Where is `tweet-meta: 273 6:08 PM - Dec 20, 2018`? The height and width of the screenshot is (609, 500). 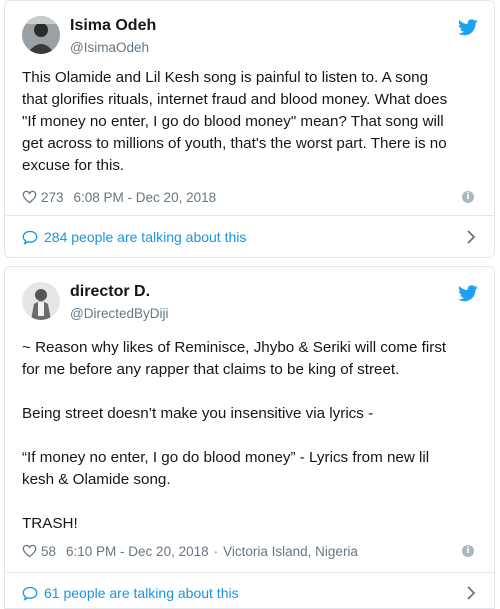
tweet-meta: 273 6:08 PM - Dec 20, 2018 is located at coordinates (251, 197).